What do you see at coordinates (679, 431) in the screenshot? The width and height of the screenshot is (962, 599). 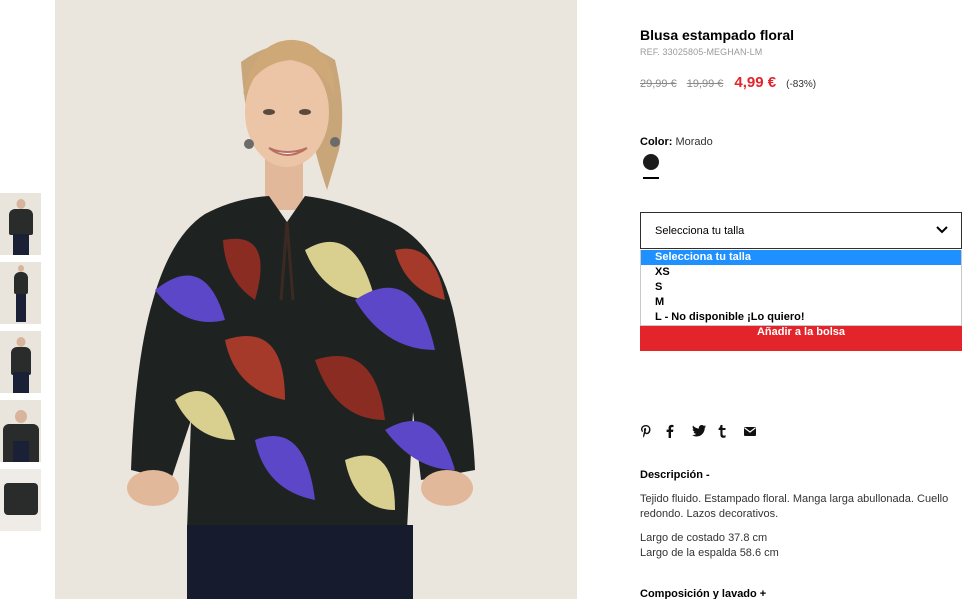 I see `facebook-icon` at bounding box center [679, 431].